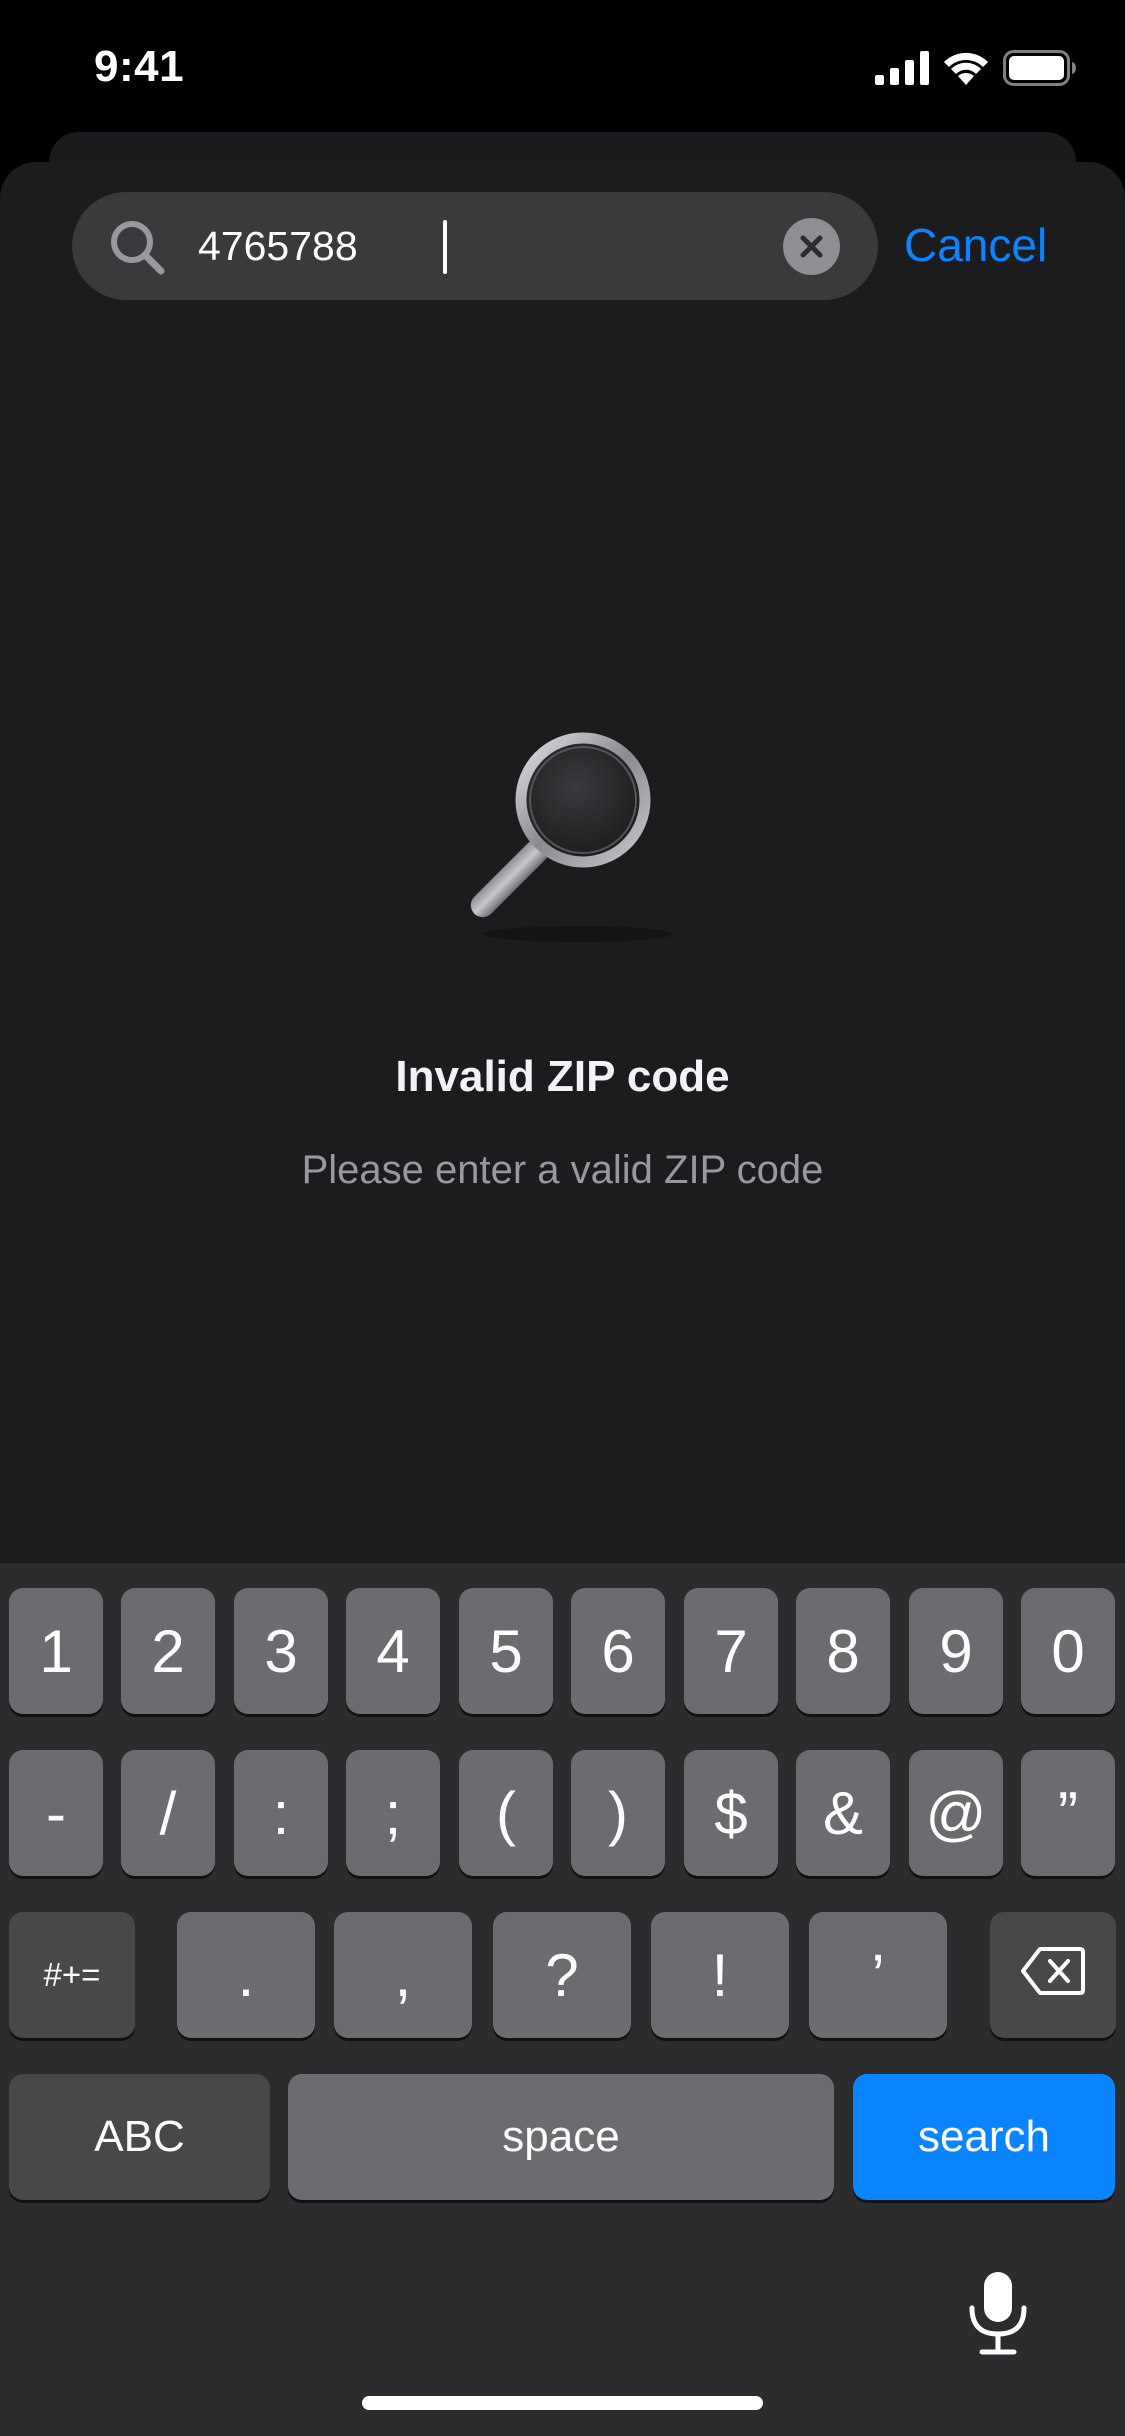 This screenshot has height=2436, width=1125. Describe the element at coordinates (720, 1975) in the screenshot. I see `key-exclamation: !` at that location.